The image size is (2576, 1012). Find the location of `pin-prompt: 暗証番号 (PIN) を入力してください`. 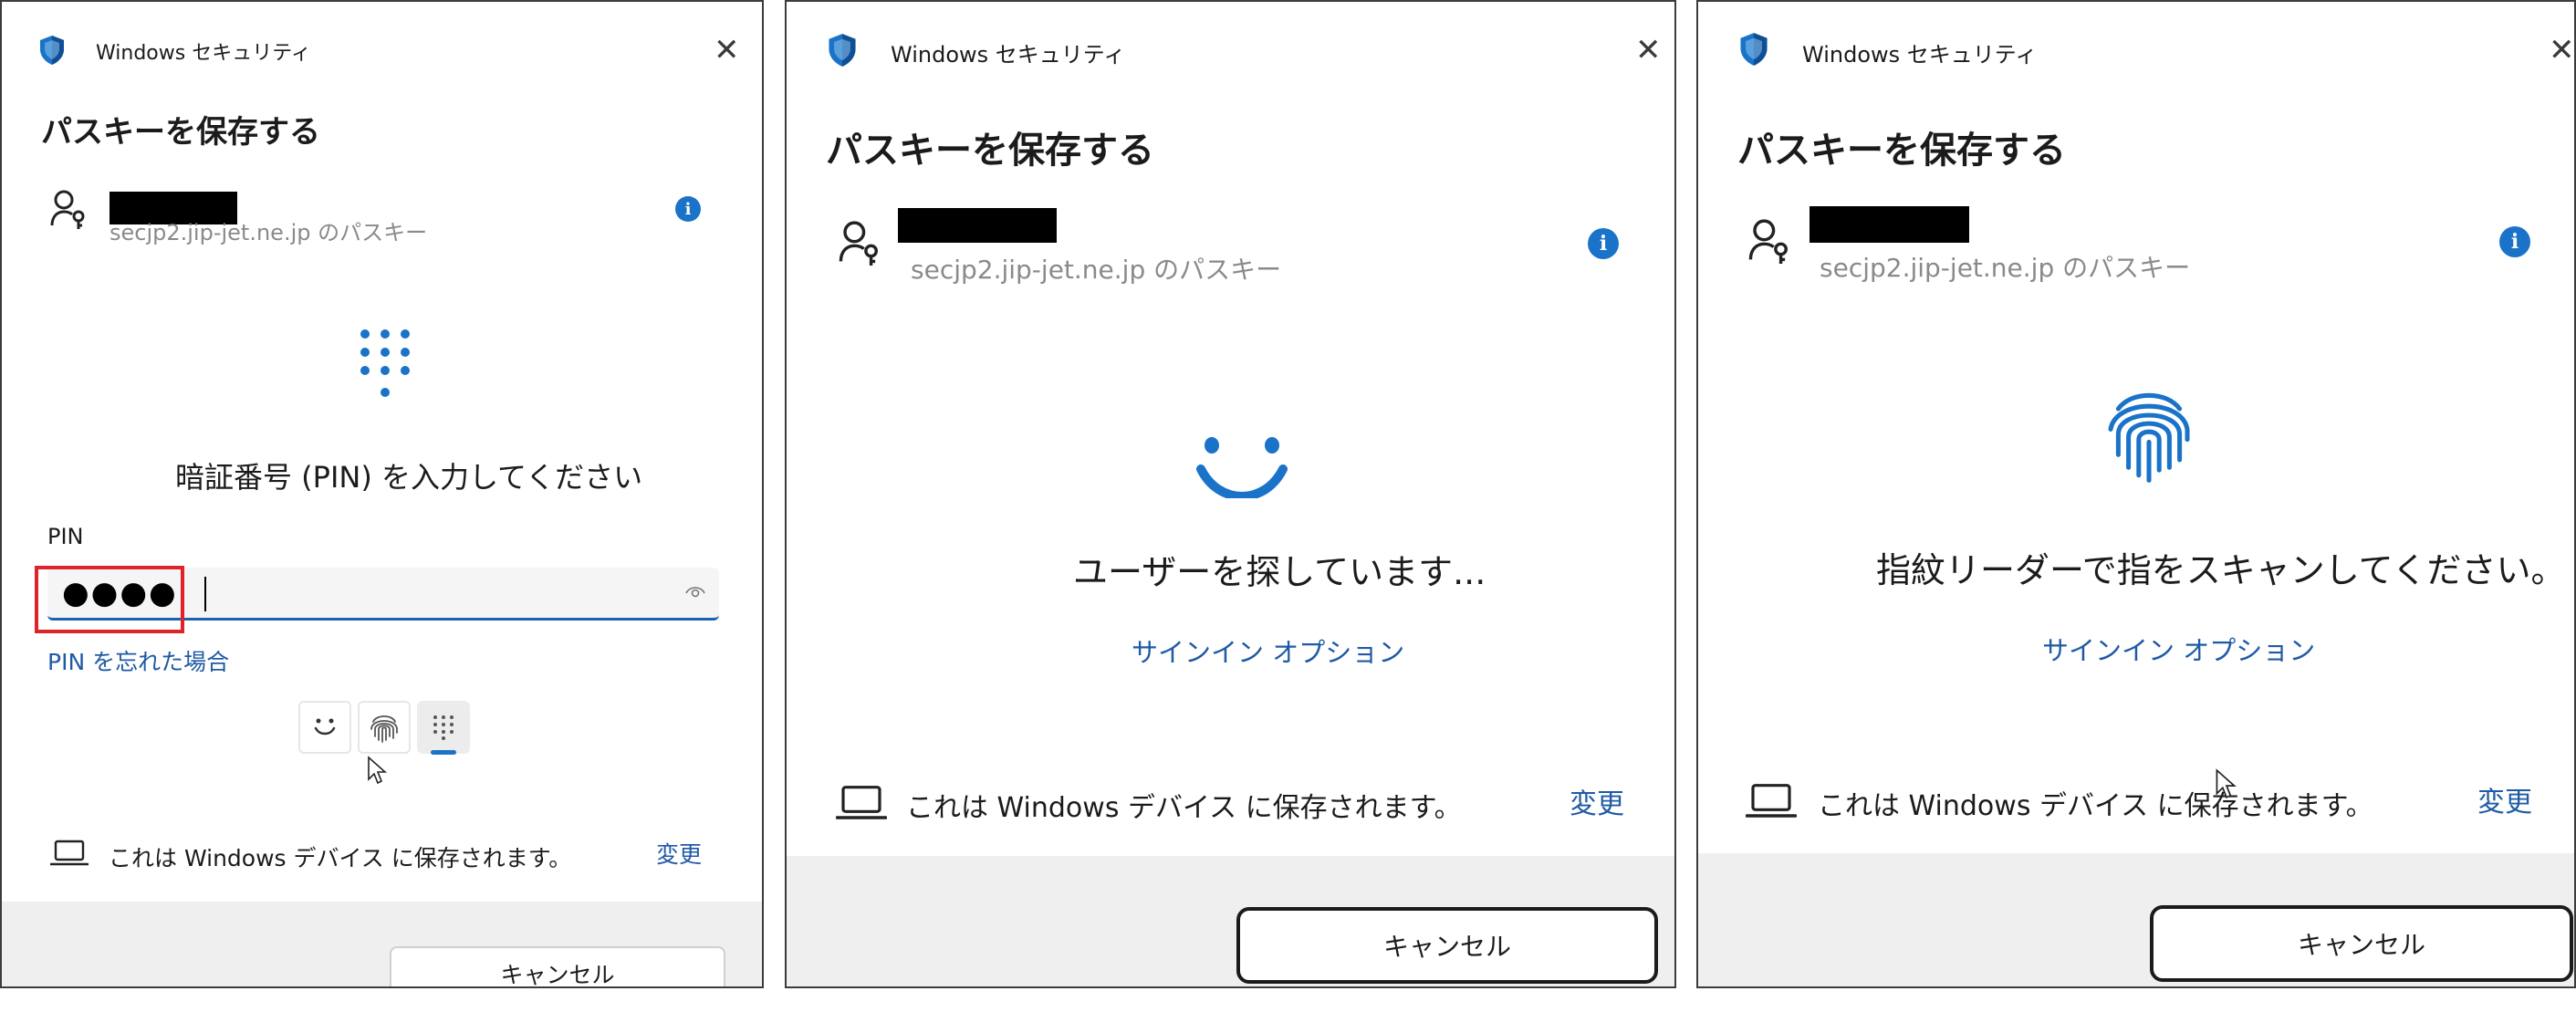

pin-prompt: 暗証番号 (PIN) を入力してください is located at coordinates (409, 478).